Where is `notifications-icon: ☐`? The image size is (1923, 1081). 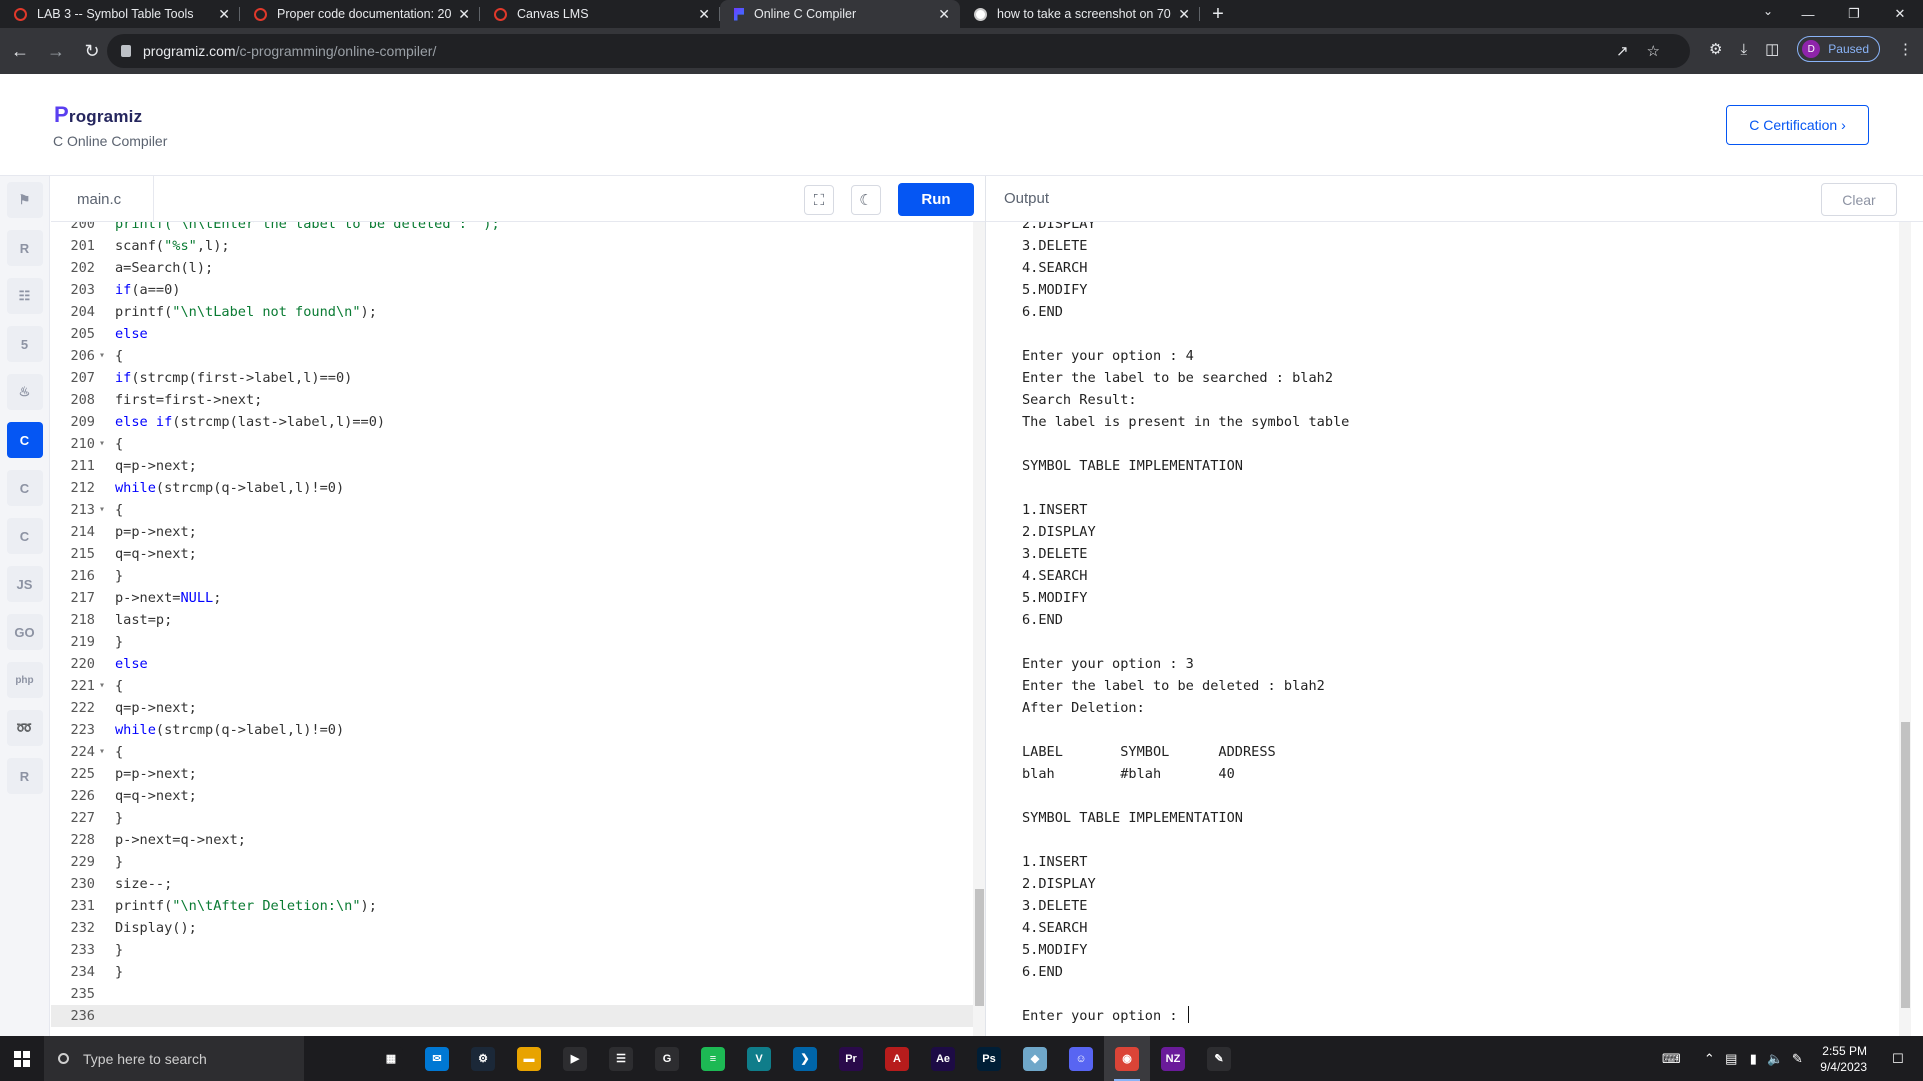 notifications-icon: ☐ is located at coordinates (1898, 1059).